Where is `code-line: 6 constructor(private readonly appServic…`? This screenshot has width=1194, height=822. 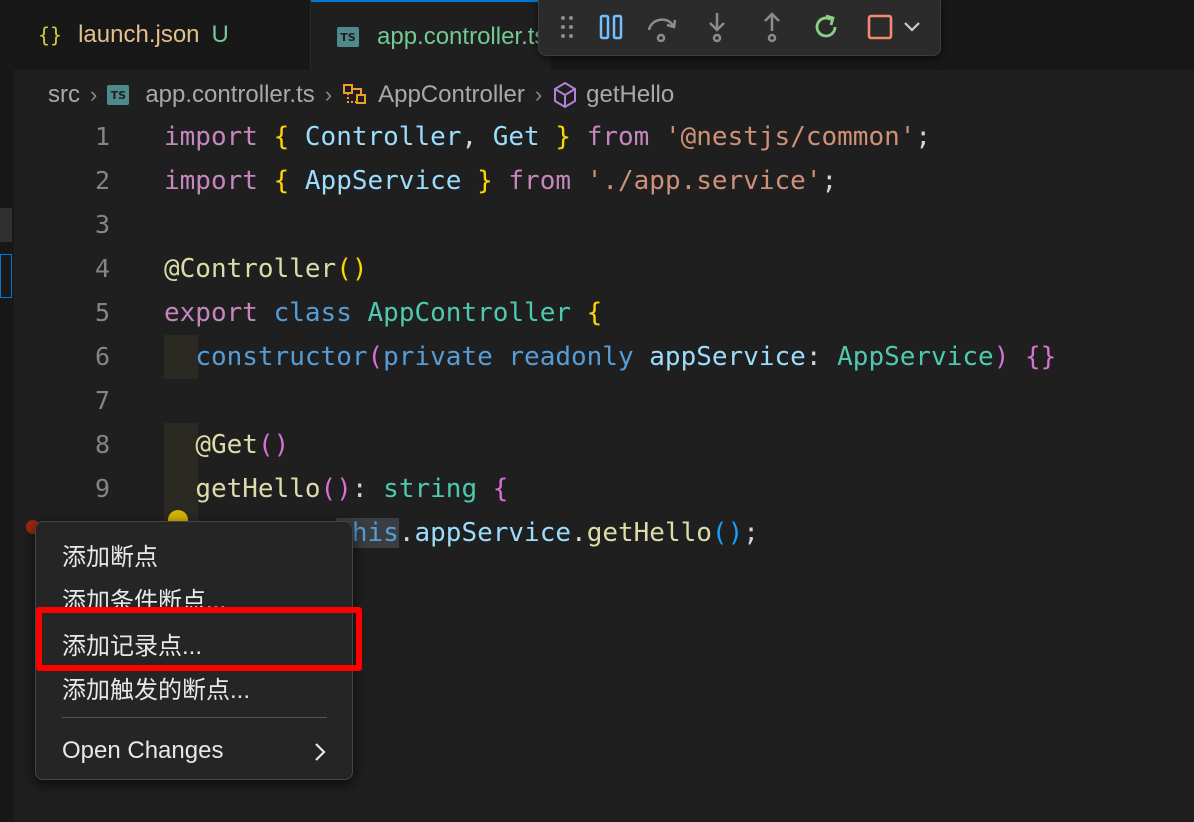
code-line: 6 constructor(private readonly appServic… is located at coordinates (597, 357).